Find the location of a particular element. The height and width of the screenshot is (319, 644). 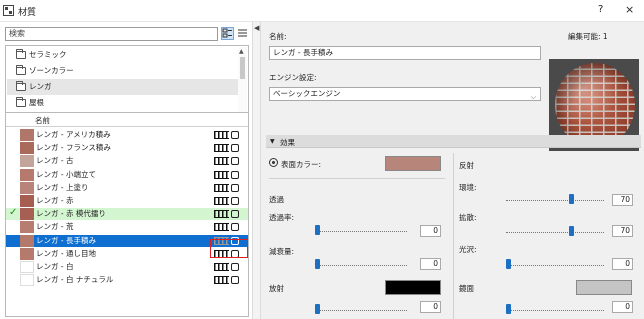

diffuse-input: 70 is located at coordinates (622, 231).